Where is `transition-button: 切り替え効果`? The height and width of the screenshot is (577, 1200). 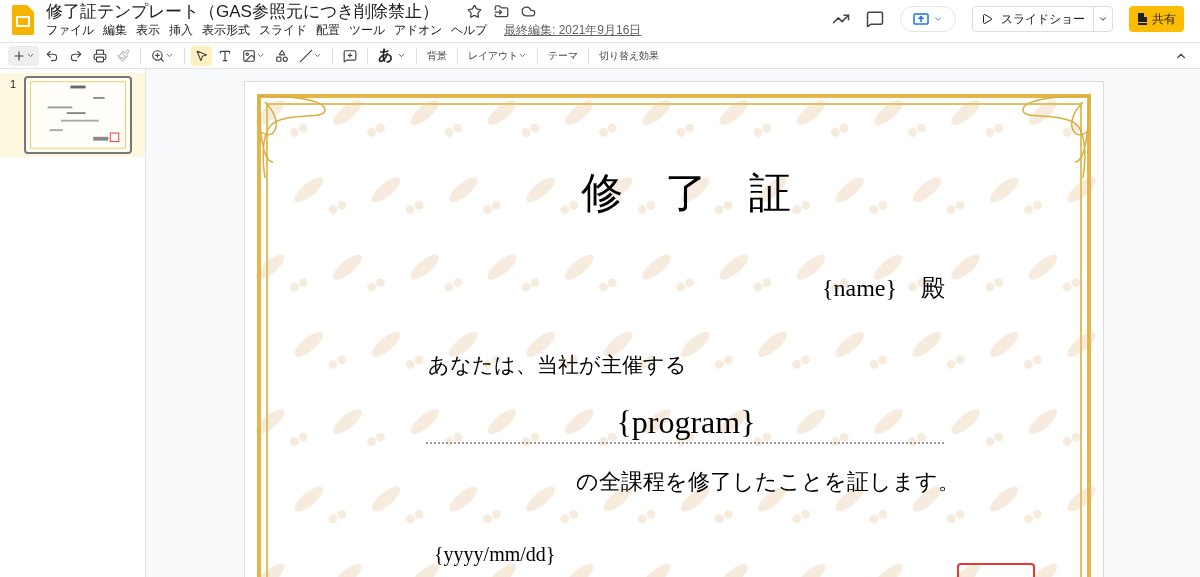
transition-button: 切り替え効果 is located at coordinates (629, 55).